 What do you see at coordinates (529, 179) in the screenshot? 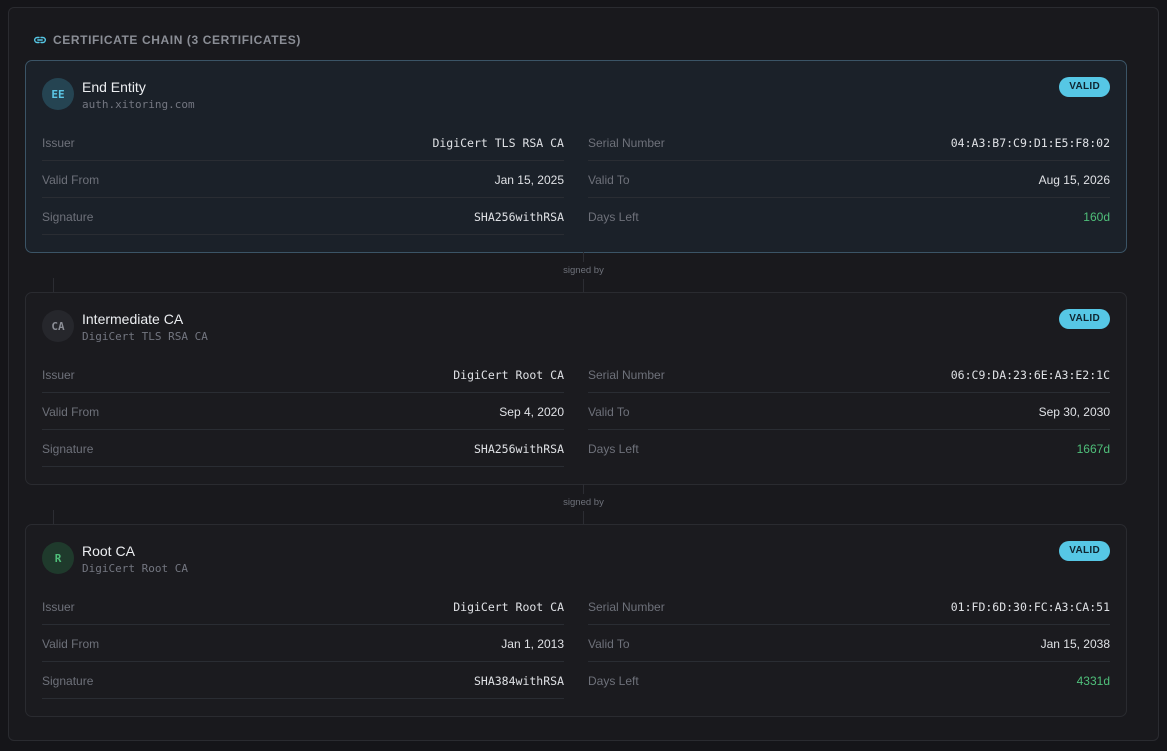
I see `field-value: Jan 15, 2025` at bounding box center [529, 179].